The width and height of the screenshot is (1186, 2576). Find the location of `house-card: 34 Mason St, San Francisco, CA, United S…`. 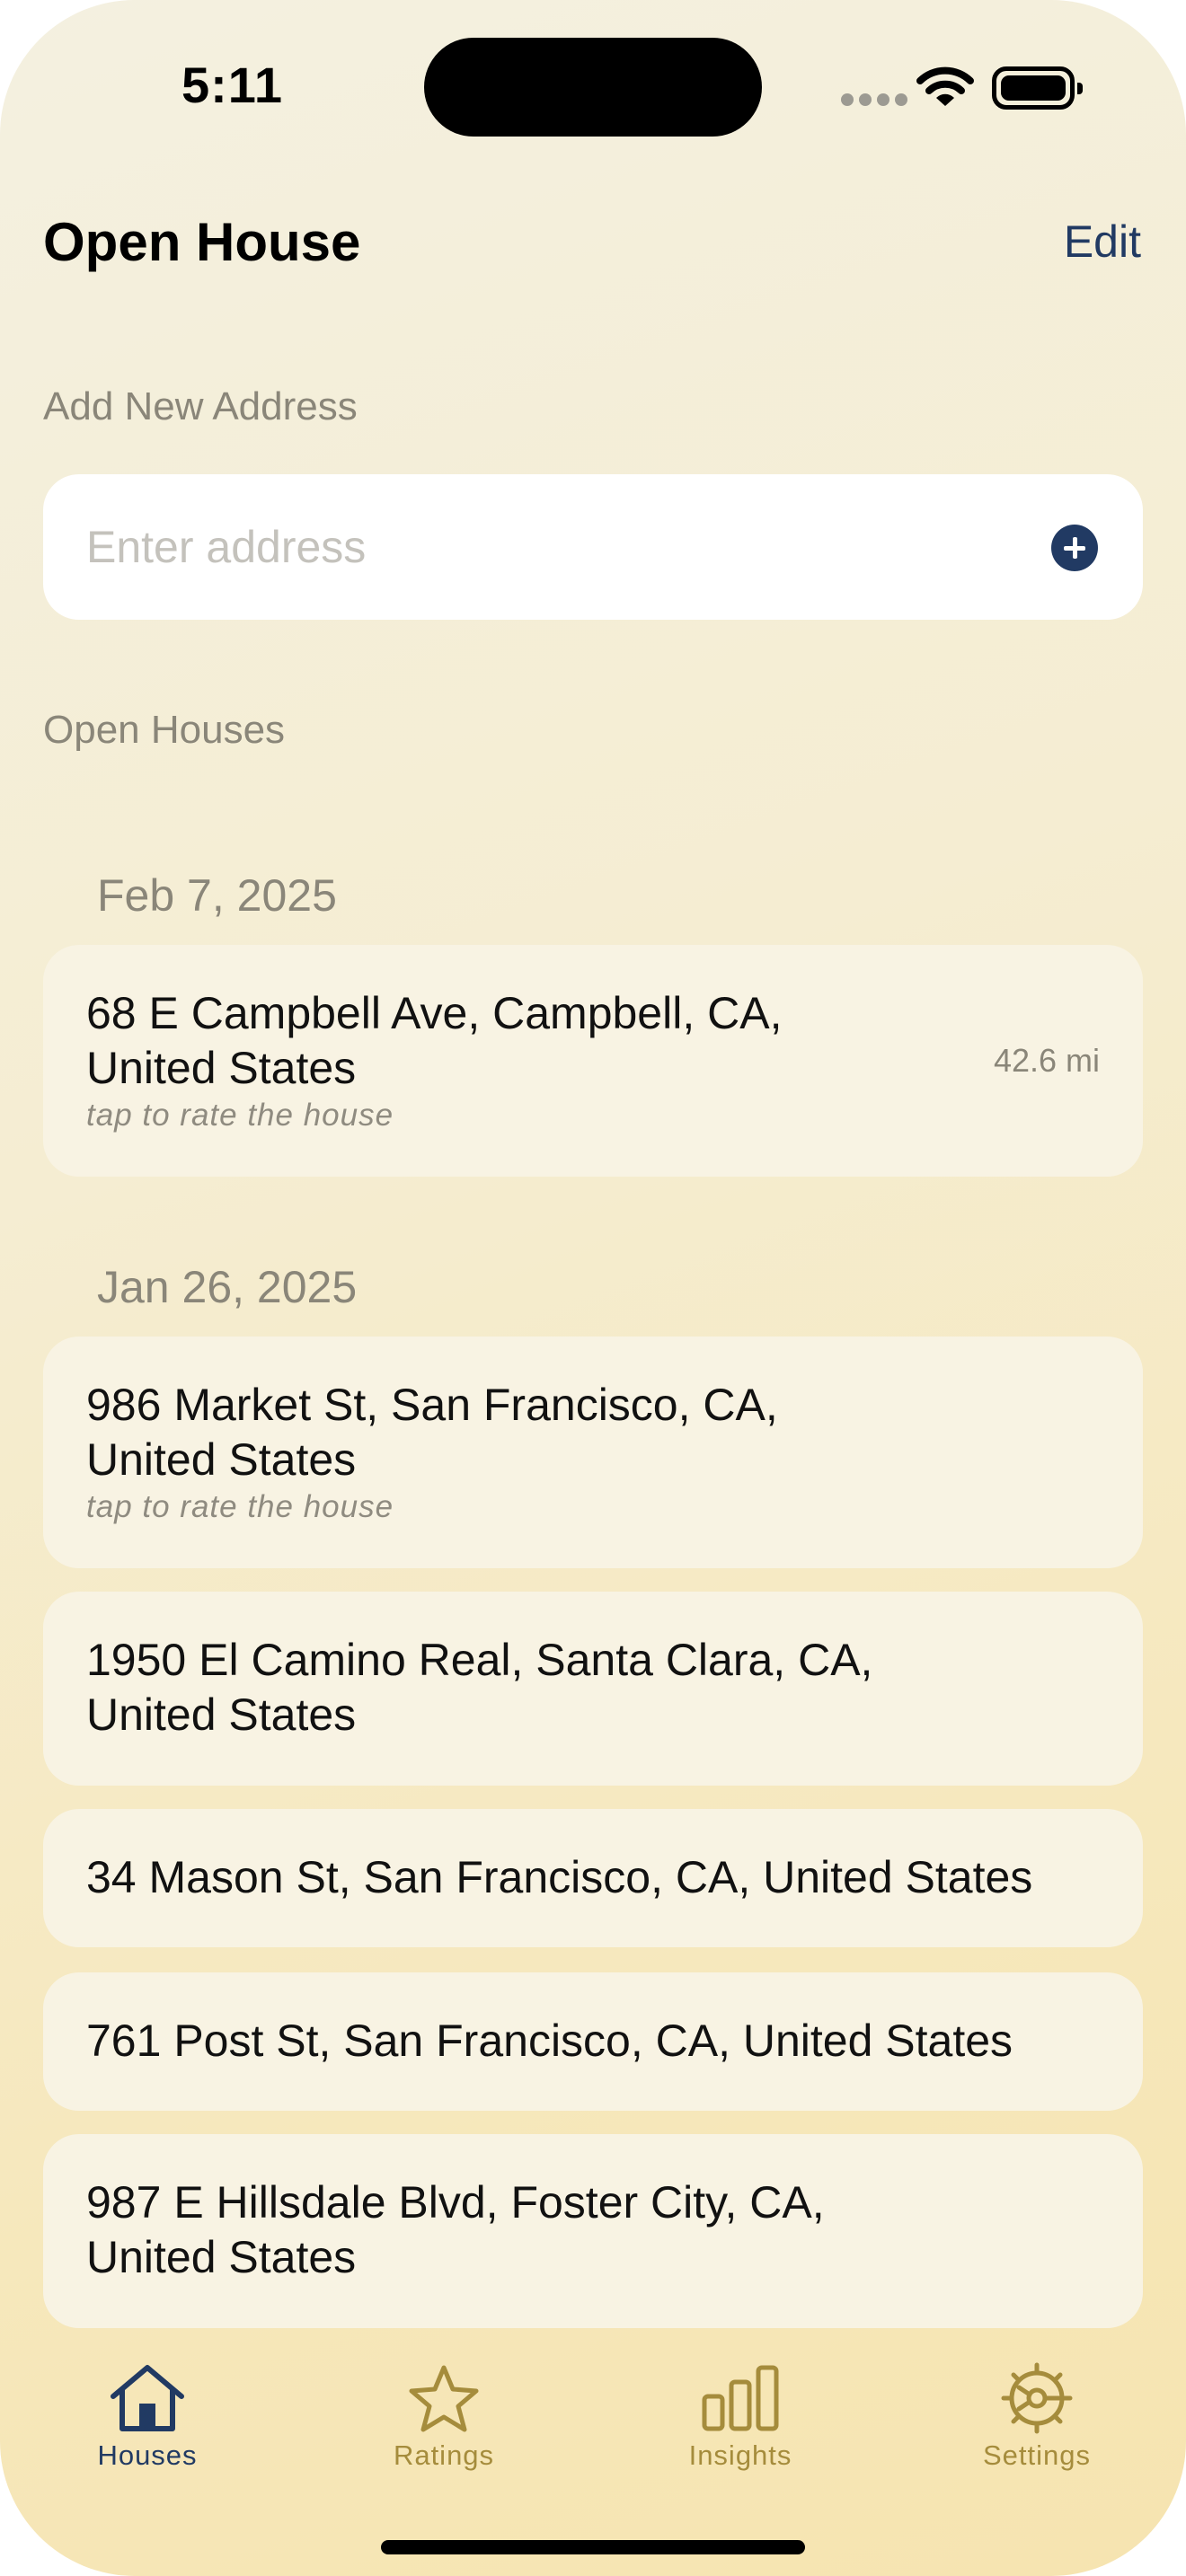

house-card: 34 Mason St, San Francisco, CA, United S… is located at coordinates (593, 1878).